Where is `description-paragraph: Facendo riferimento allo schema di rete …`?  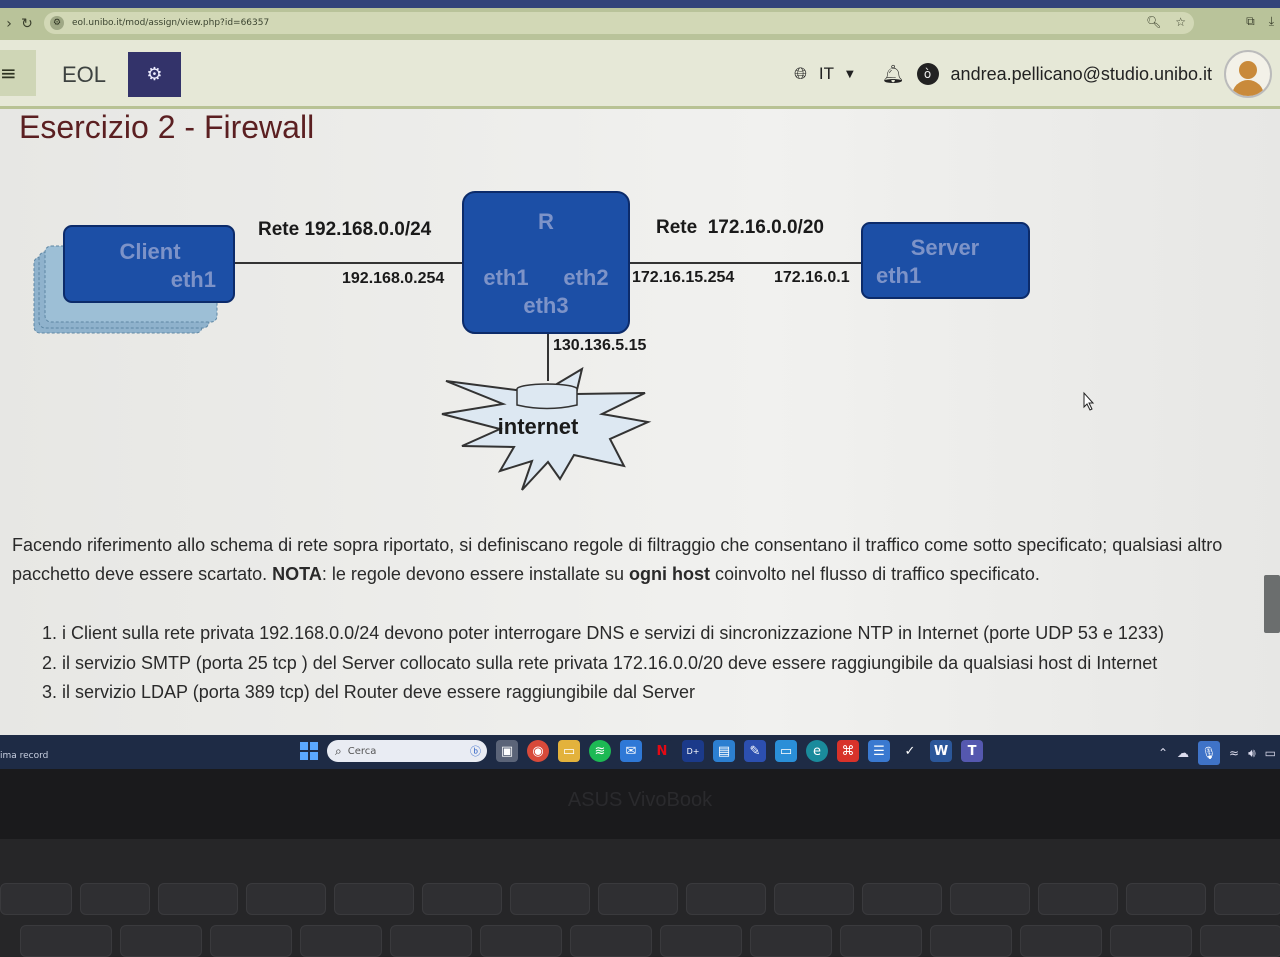
description-paragraph: Facendo riferimento allo schema di rete … is located at coordinates (644, 560).